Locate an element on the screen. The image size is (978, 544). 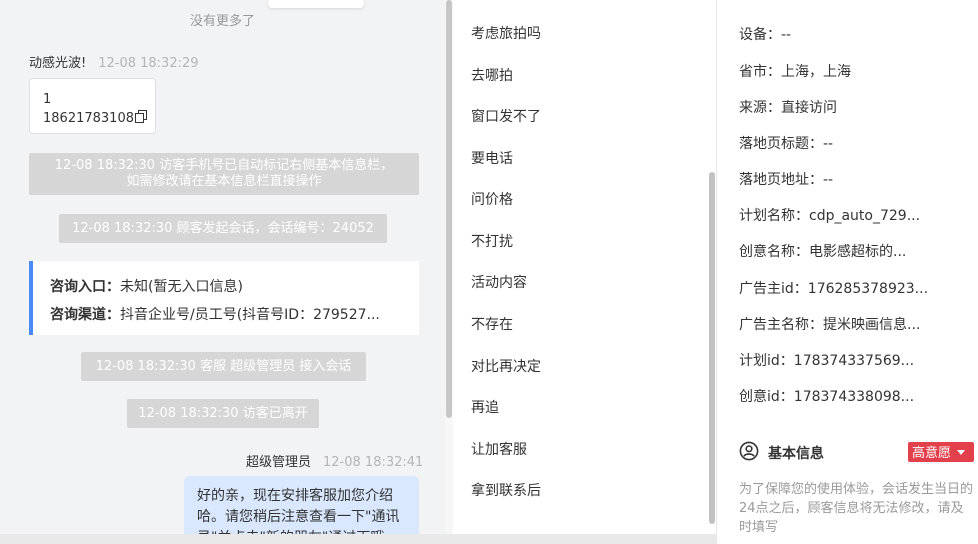
system-message-line: 如需修改请在基本信息栏直接操作 is located at coordinates (224, 181).